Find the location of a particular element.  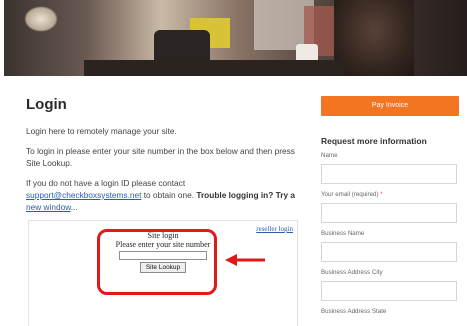

no-id-mid-text: to obtain one. is located at coordinates (169, 195).